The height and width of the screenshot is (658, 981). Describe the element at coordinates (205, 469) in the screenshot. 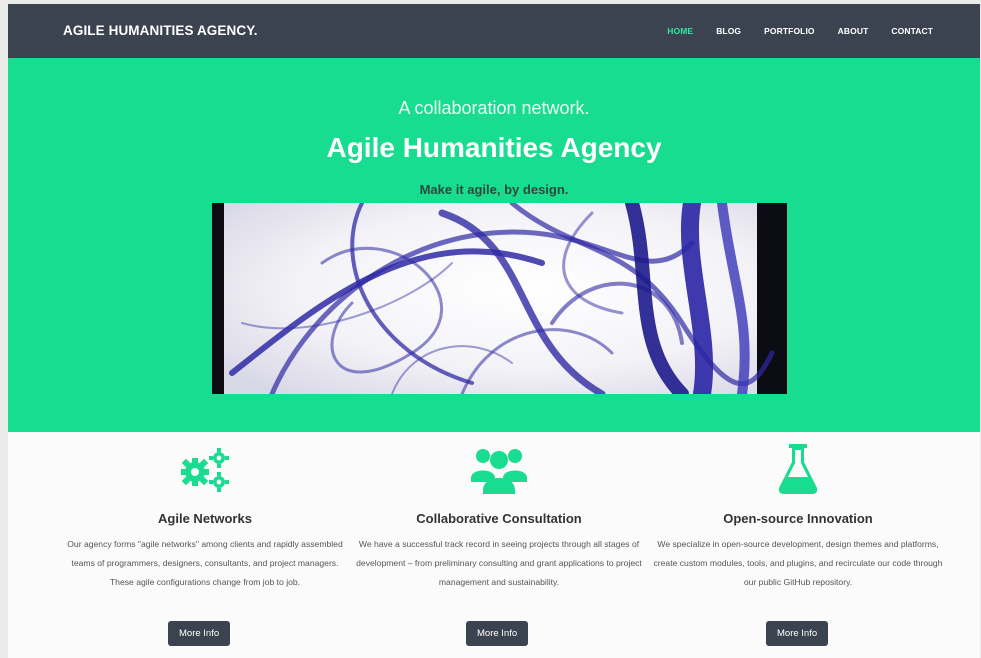

I see `gears-icon` at that location.